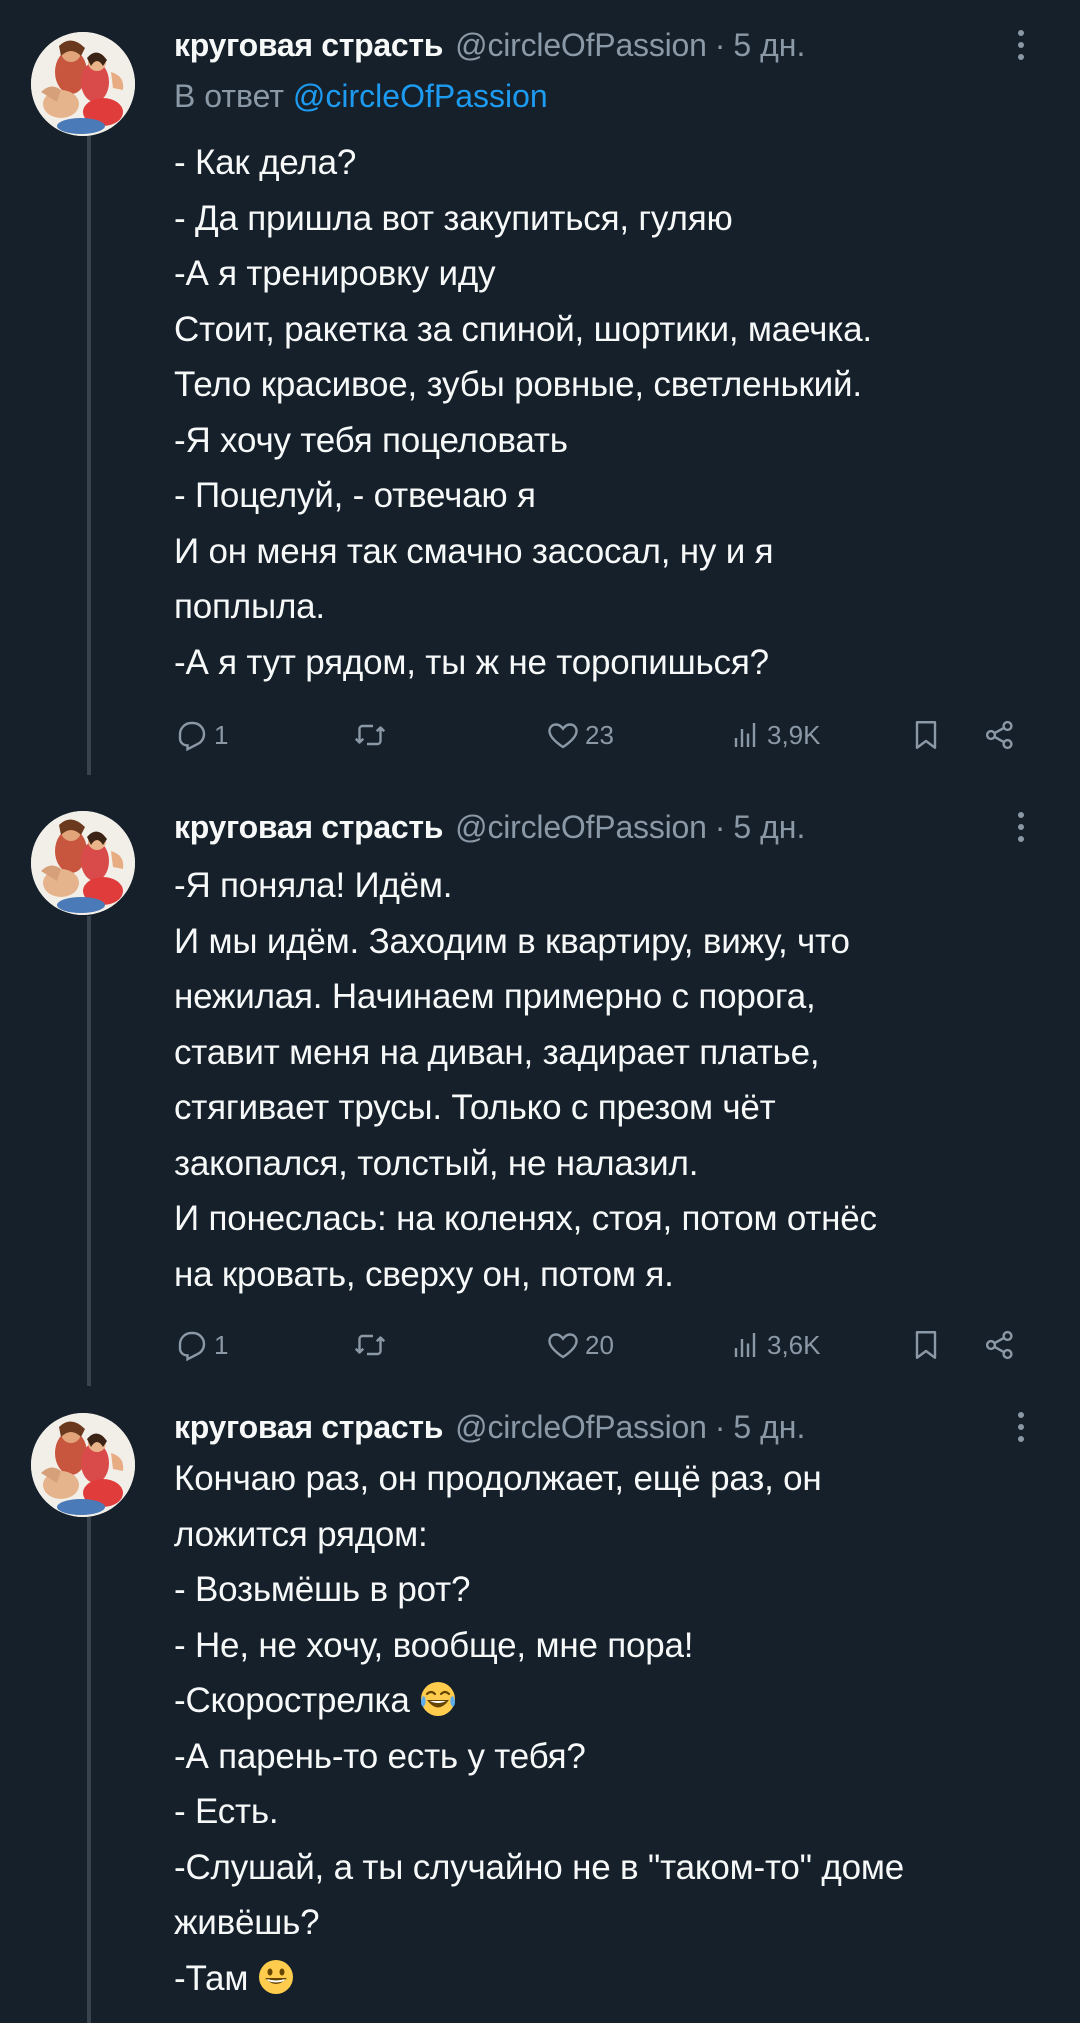 This screenshot has width=1080, height=2023. I want to click on text-line: нежилая. Начинаем примерно с порога,, so click(495, 996).